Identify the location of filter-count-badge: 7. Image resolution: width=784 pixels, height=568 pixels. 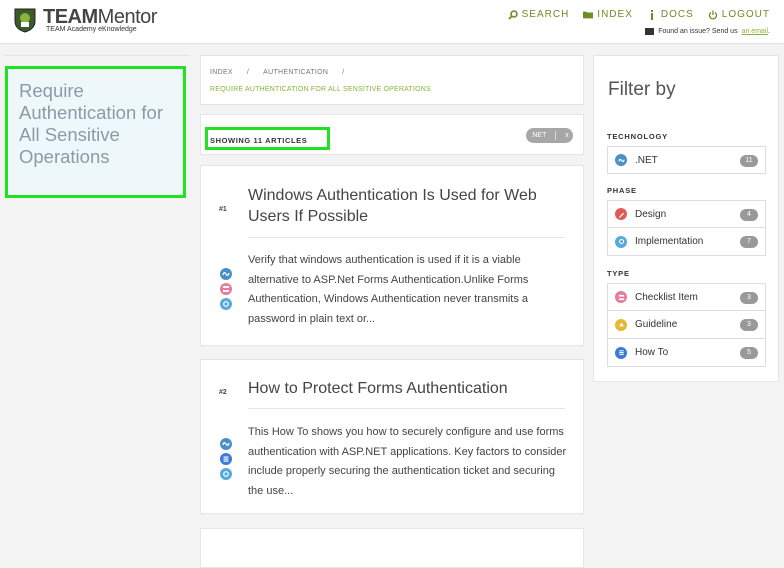
(749, 242).